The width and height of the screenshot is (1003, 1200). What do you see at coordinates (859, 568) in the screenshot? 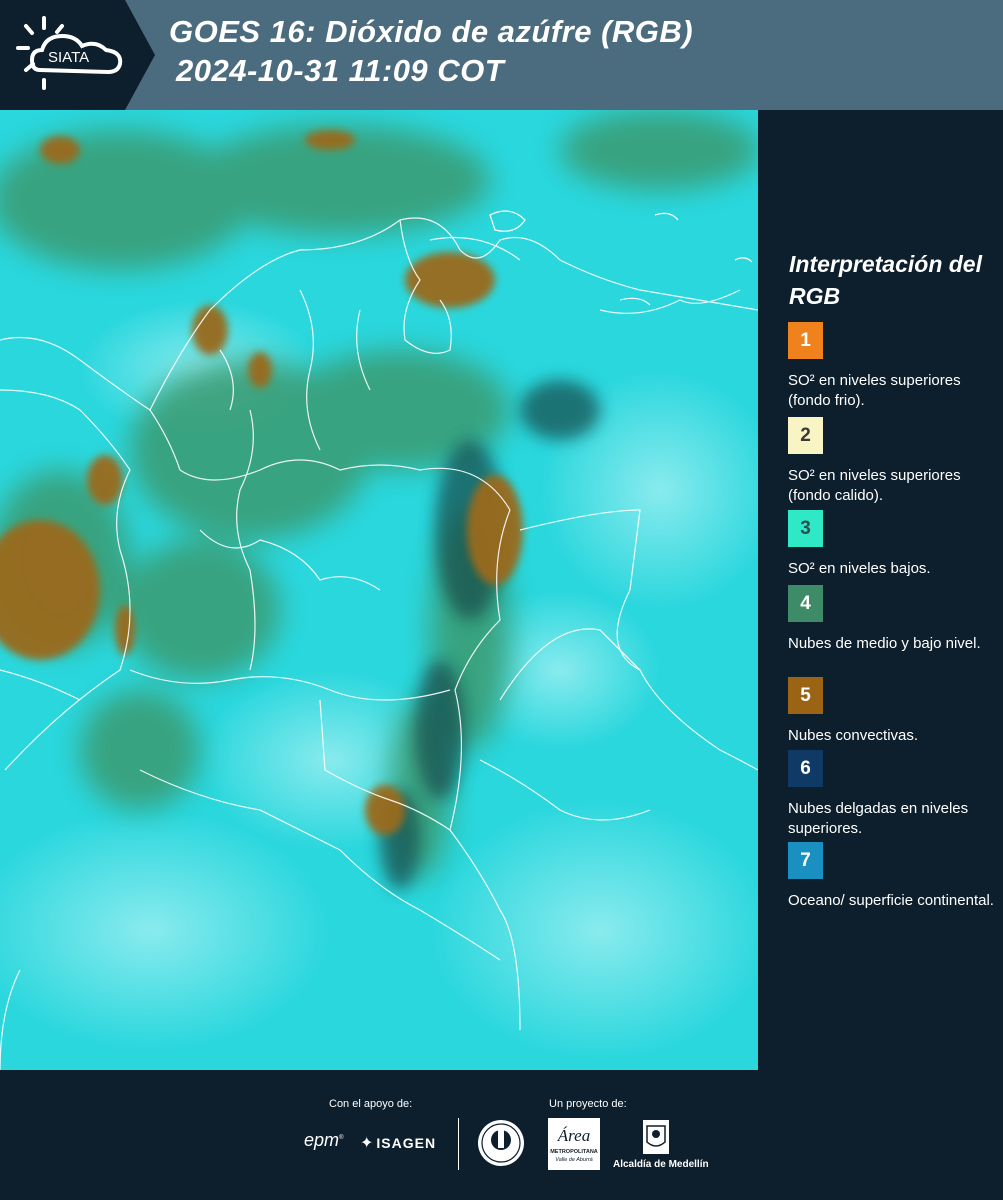
I see `legend-label: SO² en niveles bajos.` at bounding box center [859, 568].